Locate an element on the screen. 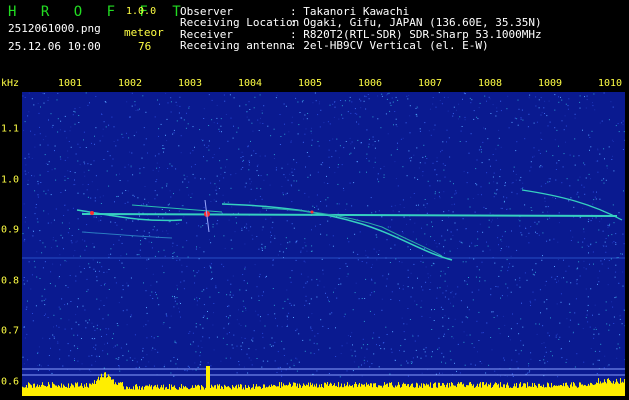 The width and height of the screenshot is (629, 400). frequency-tick-label: 1.0 is located at coordinates (10, 179).